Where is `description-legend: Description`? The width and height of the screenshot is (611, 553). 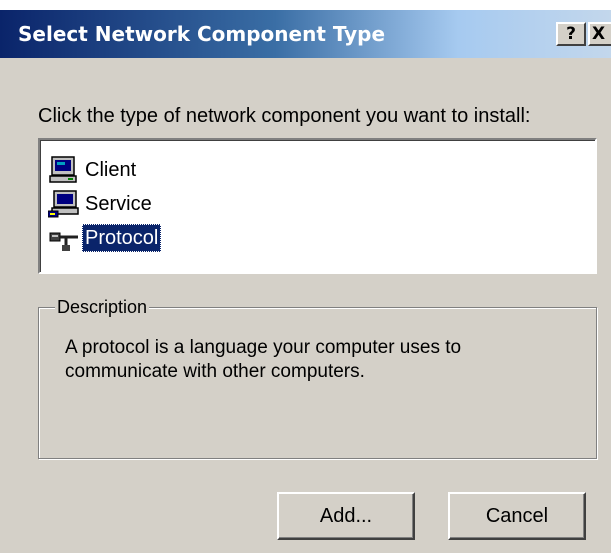 description-legend: Description is located at coordinates (102, 307).